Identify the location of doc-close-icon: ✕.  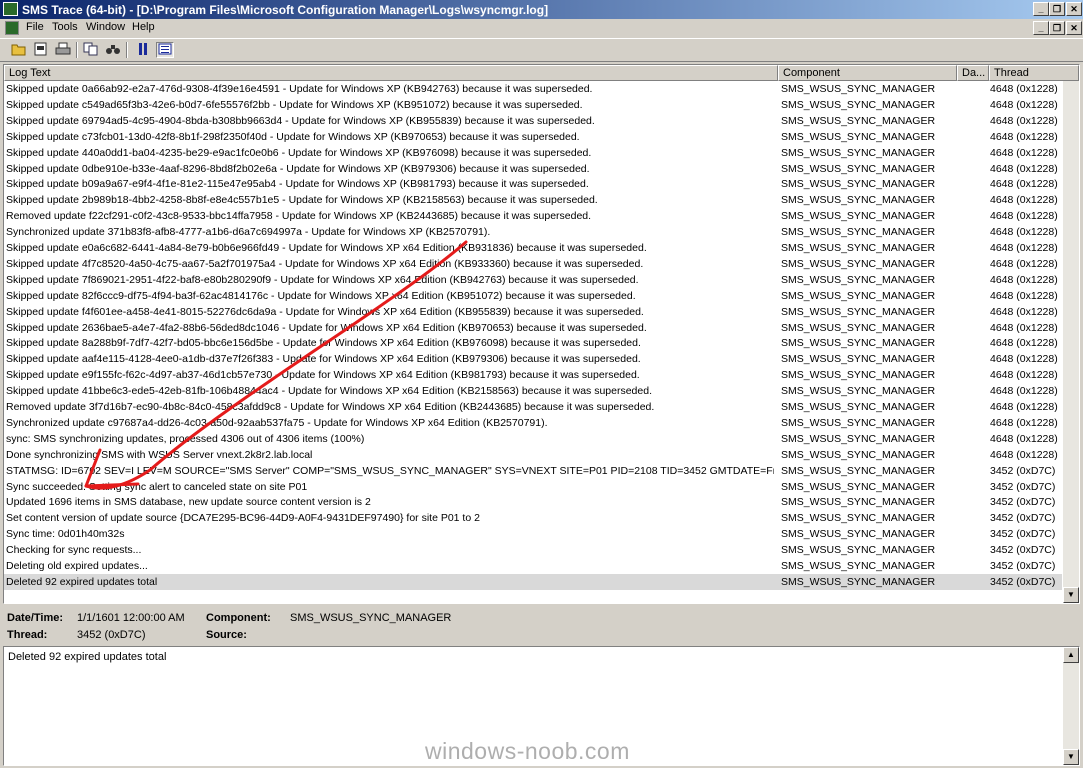
(1074, 28).